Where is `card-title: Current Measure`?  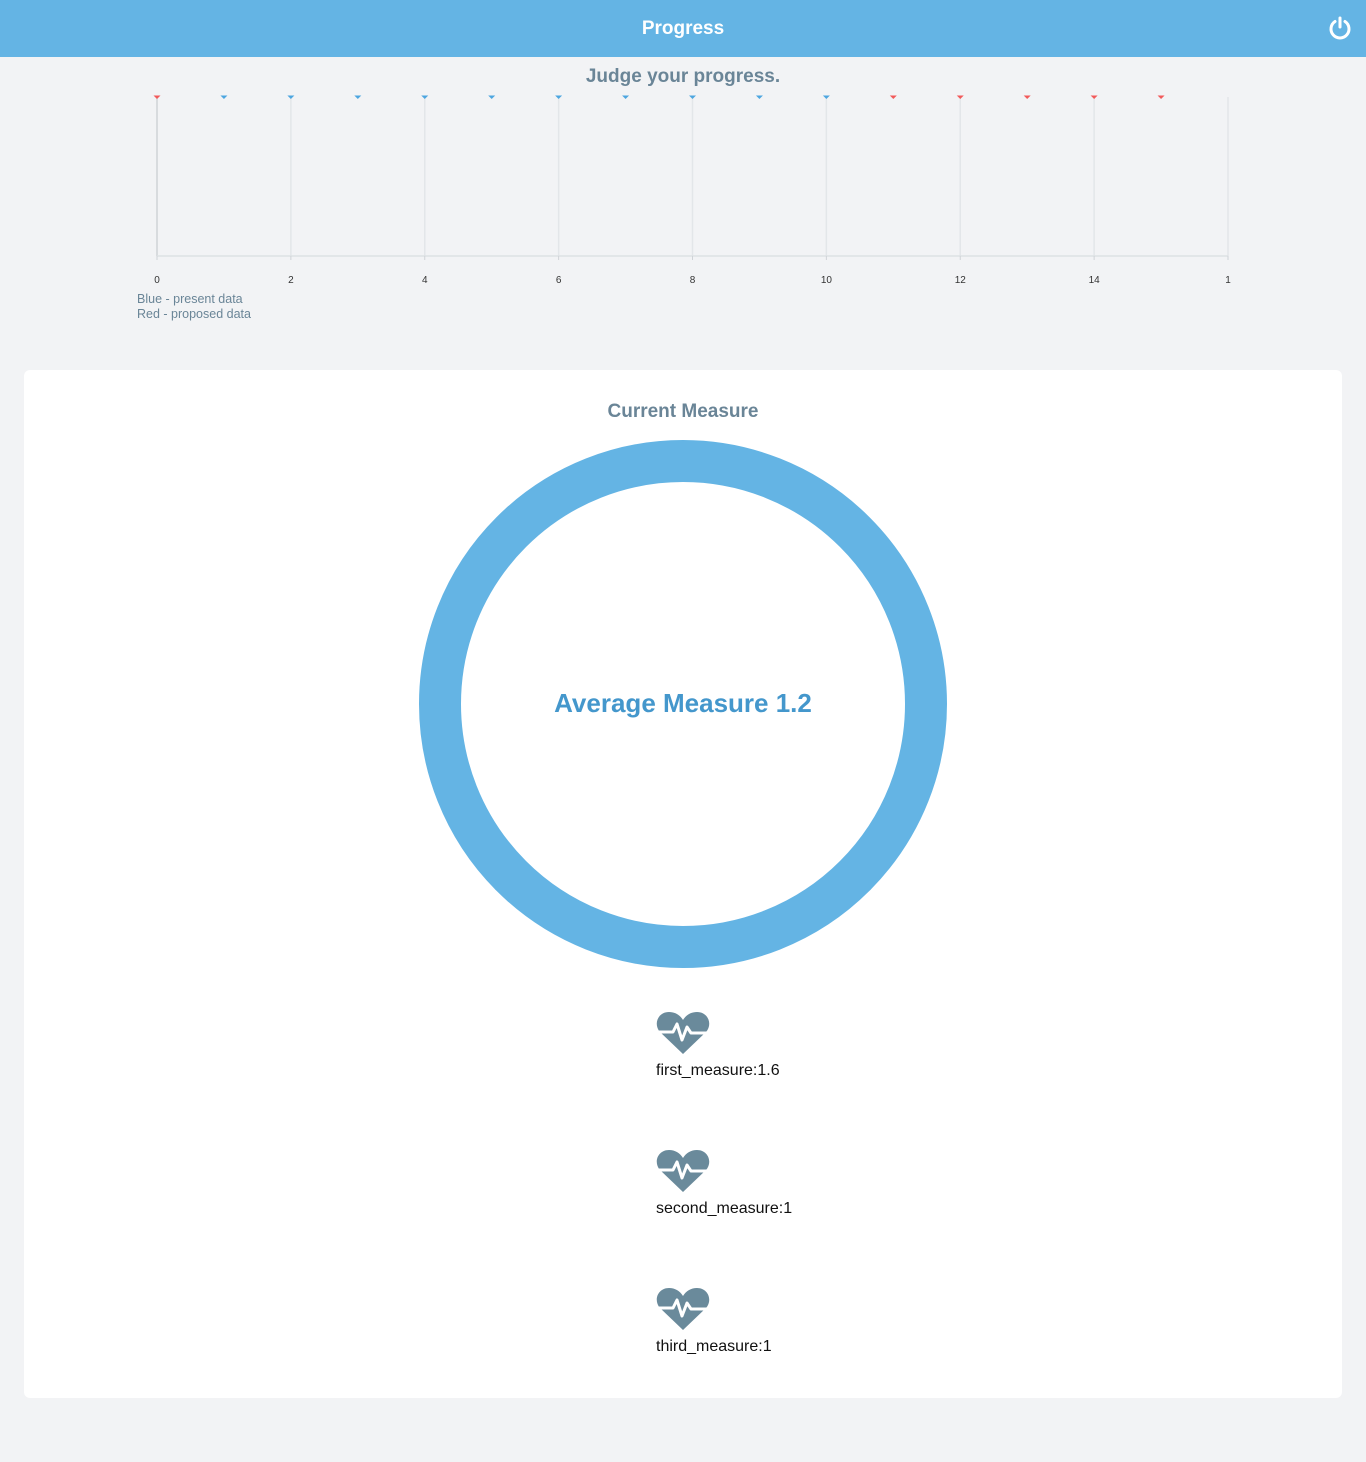 card-title: Current Measure is located at coordinates (683, 411).